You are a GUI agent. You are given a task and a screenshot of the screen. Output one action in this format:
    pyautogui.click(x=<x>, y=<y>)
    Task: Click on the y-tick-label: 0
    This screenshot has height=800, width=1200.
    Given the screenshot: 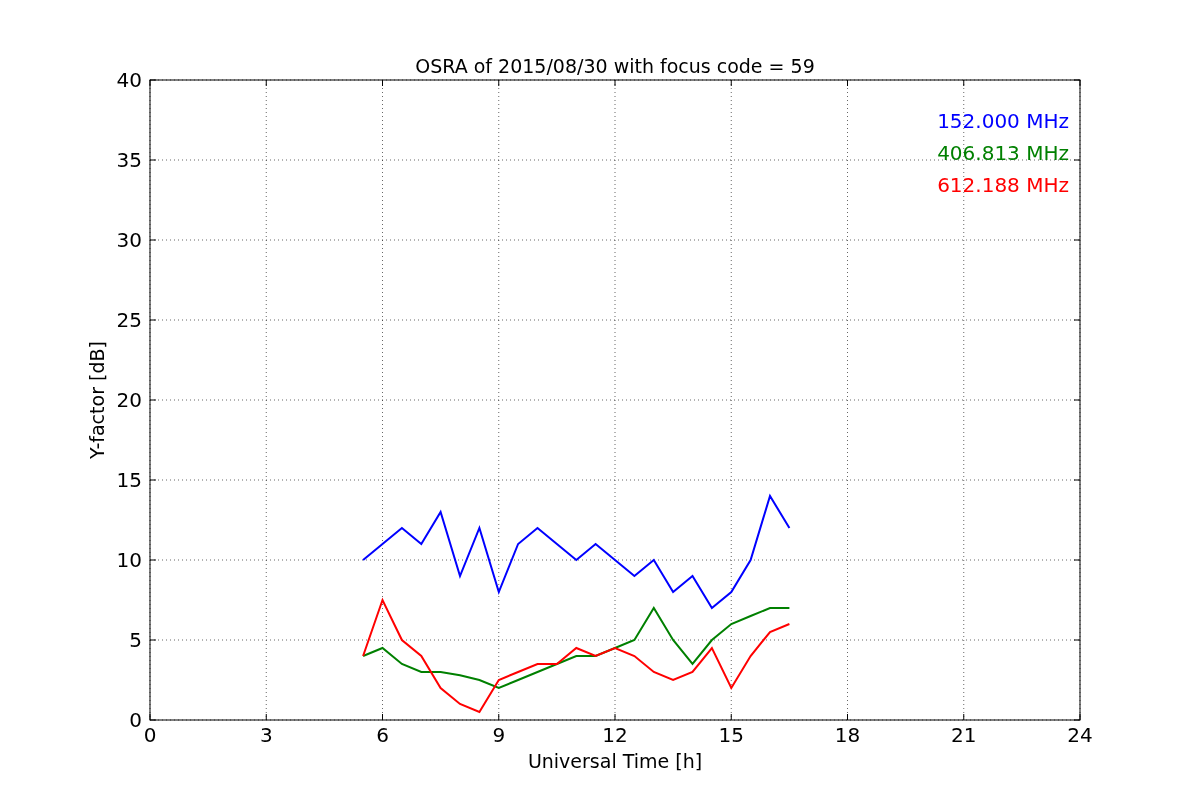 What is the action you would take?
    pyautogui.click(x=135, y=720)
    